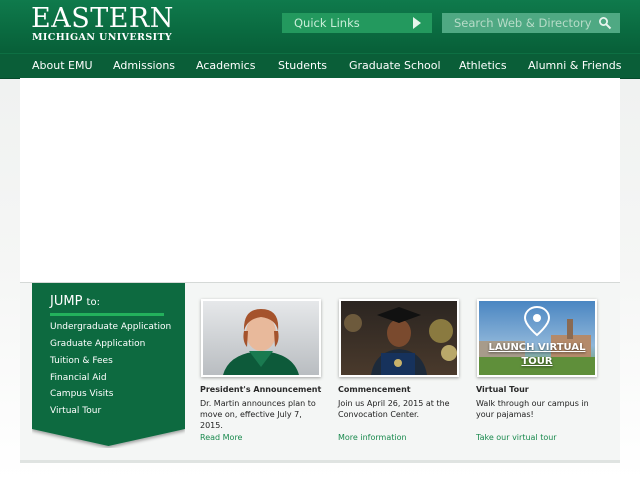 The image size is (640, 480). What do you see at coordinates (75, 411) in the screenshot?
I see `jump-link-virtual-tour: Virtual Tour` at bounding box center [75, 411].